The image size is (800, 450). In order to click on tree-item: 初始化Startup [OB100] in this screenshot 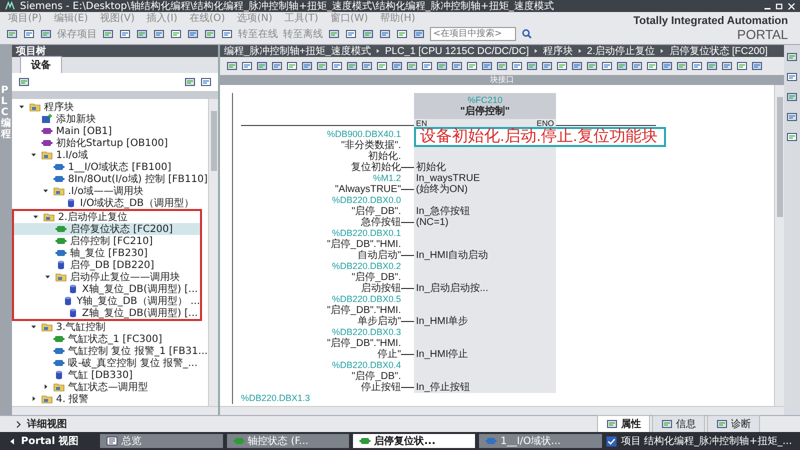, I will do `click(110, 143)`.